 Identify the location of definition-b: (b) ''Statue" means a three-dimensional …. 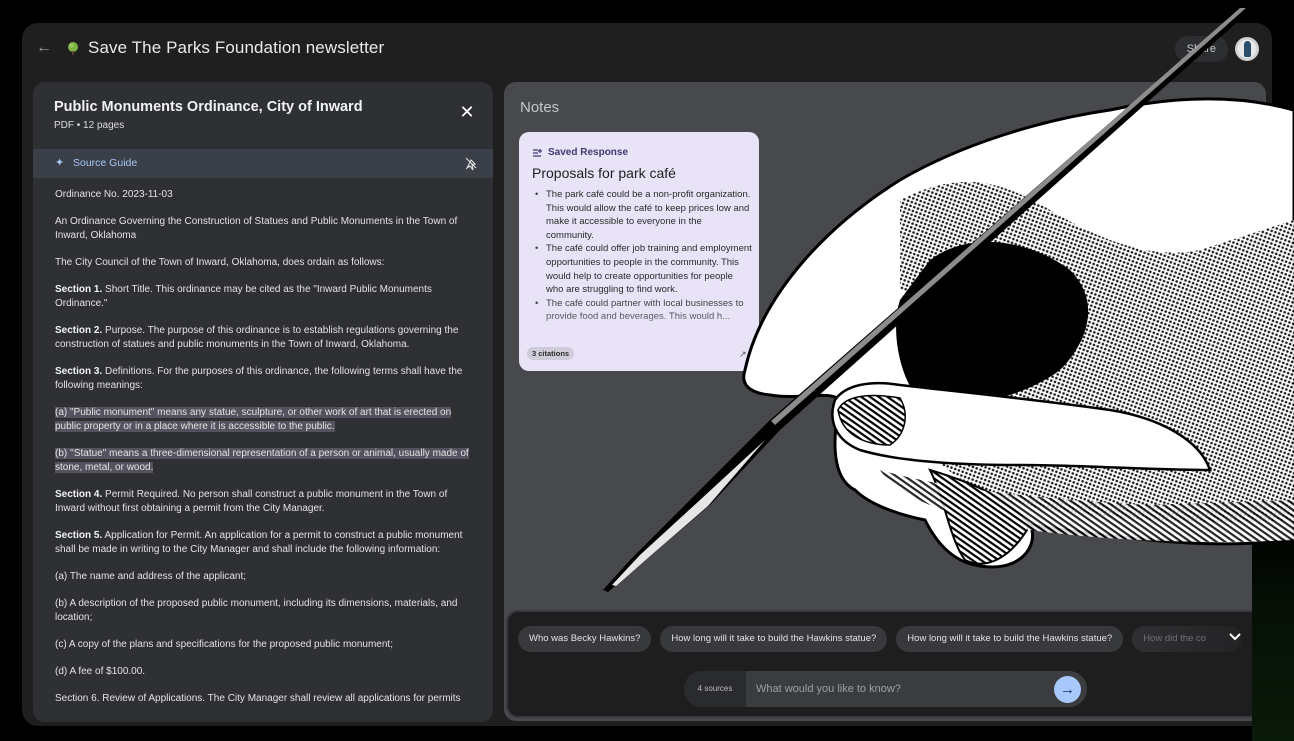
(264, 461).